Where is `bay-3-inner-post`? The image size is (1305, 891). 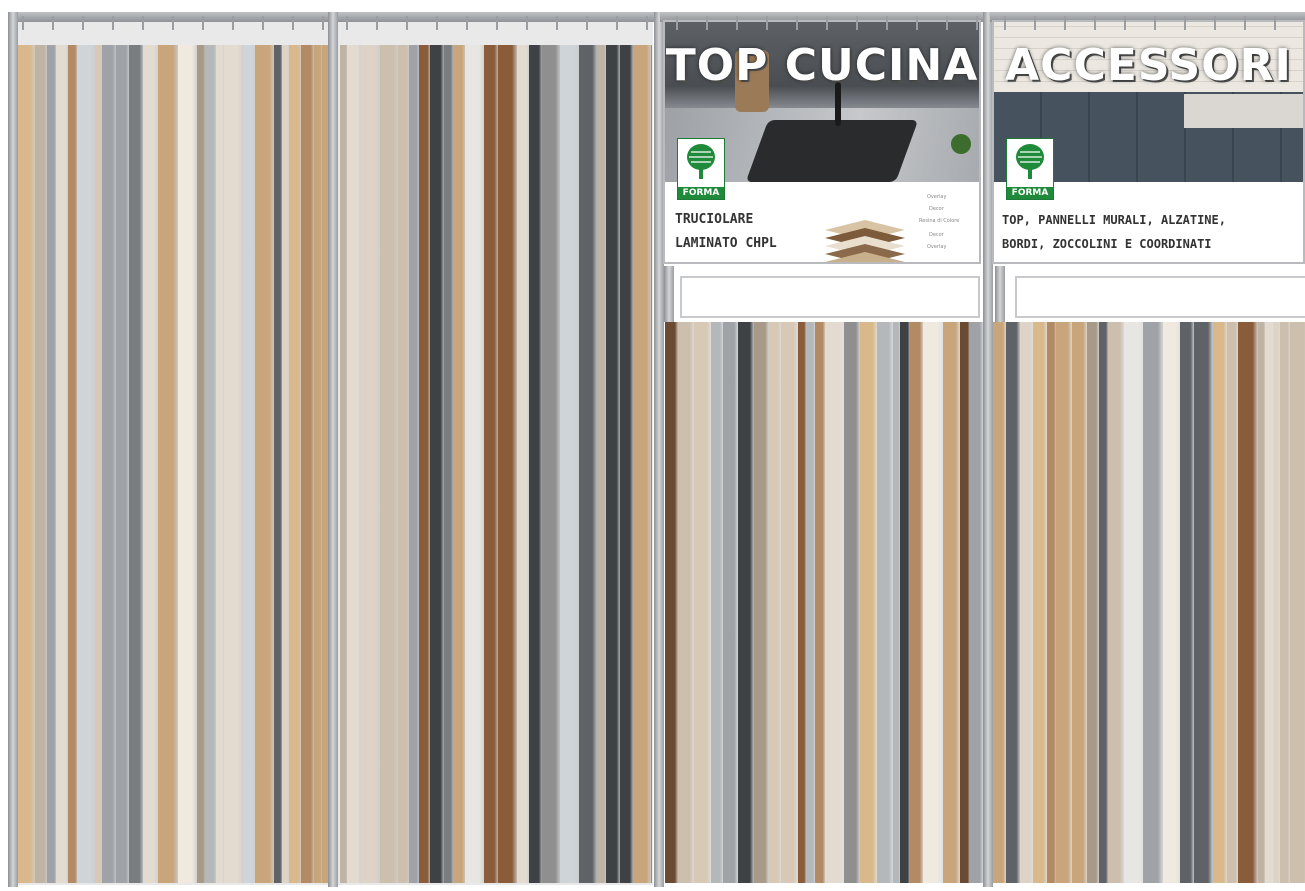
bay-3-inner-post is located at coordinates (669, 294).